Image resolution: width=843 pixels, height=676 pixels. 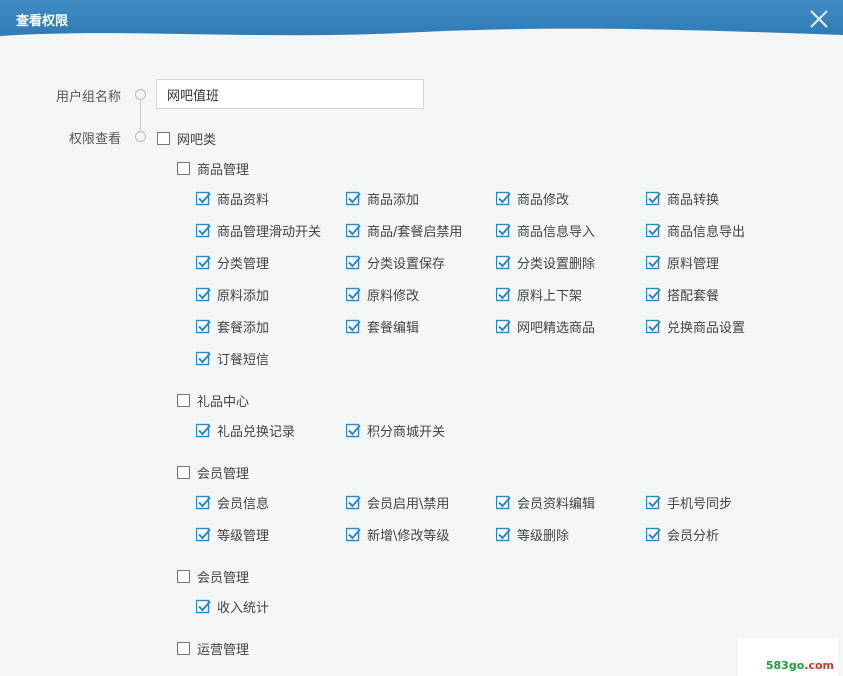 I want to click on permission-checkbox: 原料修改, so click(x=382, y=294).